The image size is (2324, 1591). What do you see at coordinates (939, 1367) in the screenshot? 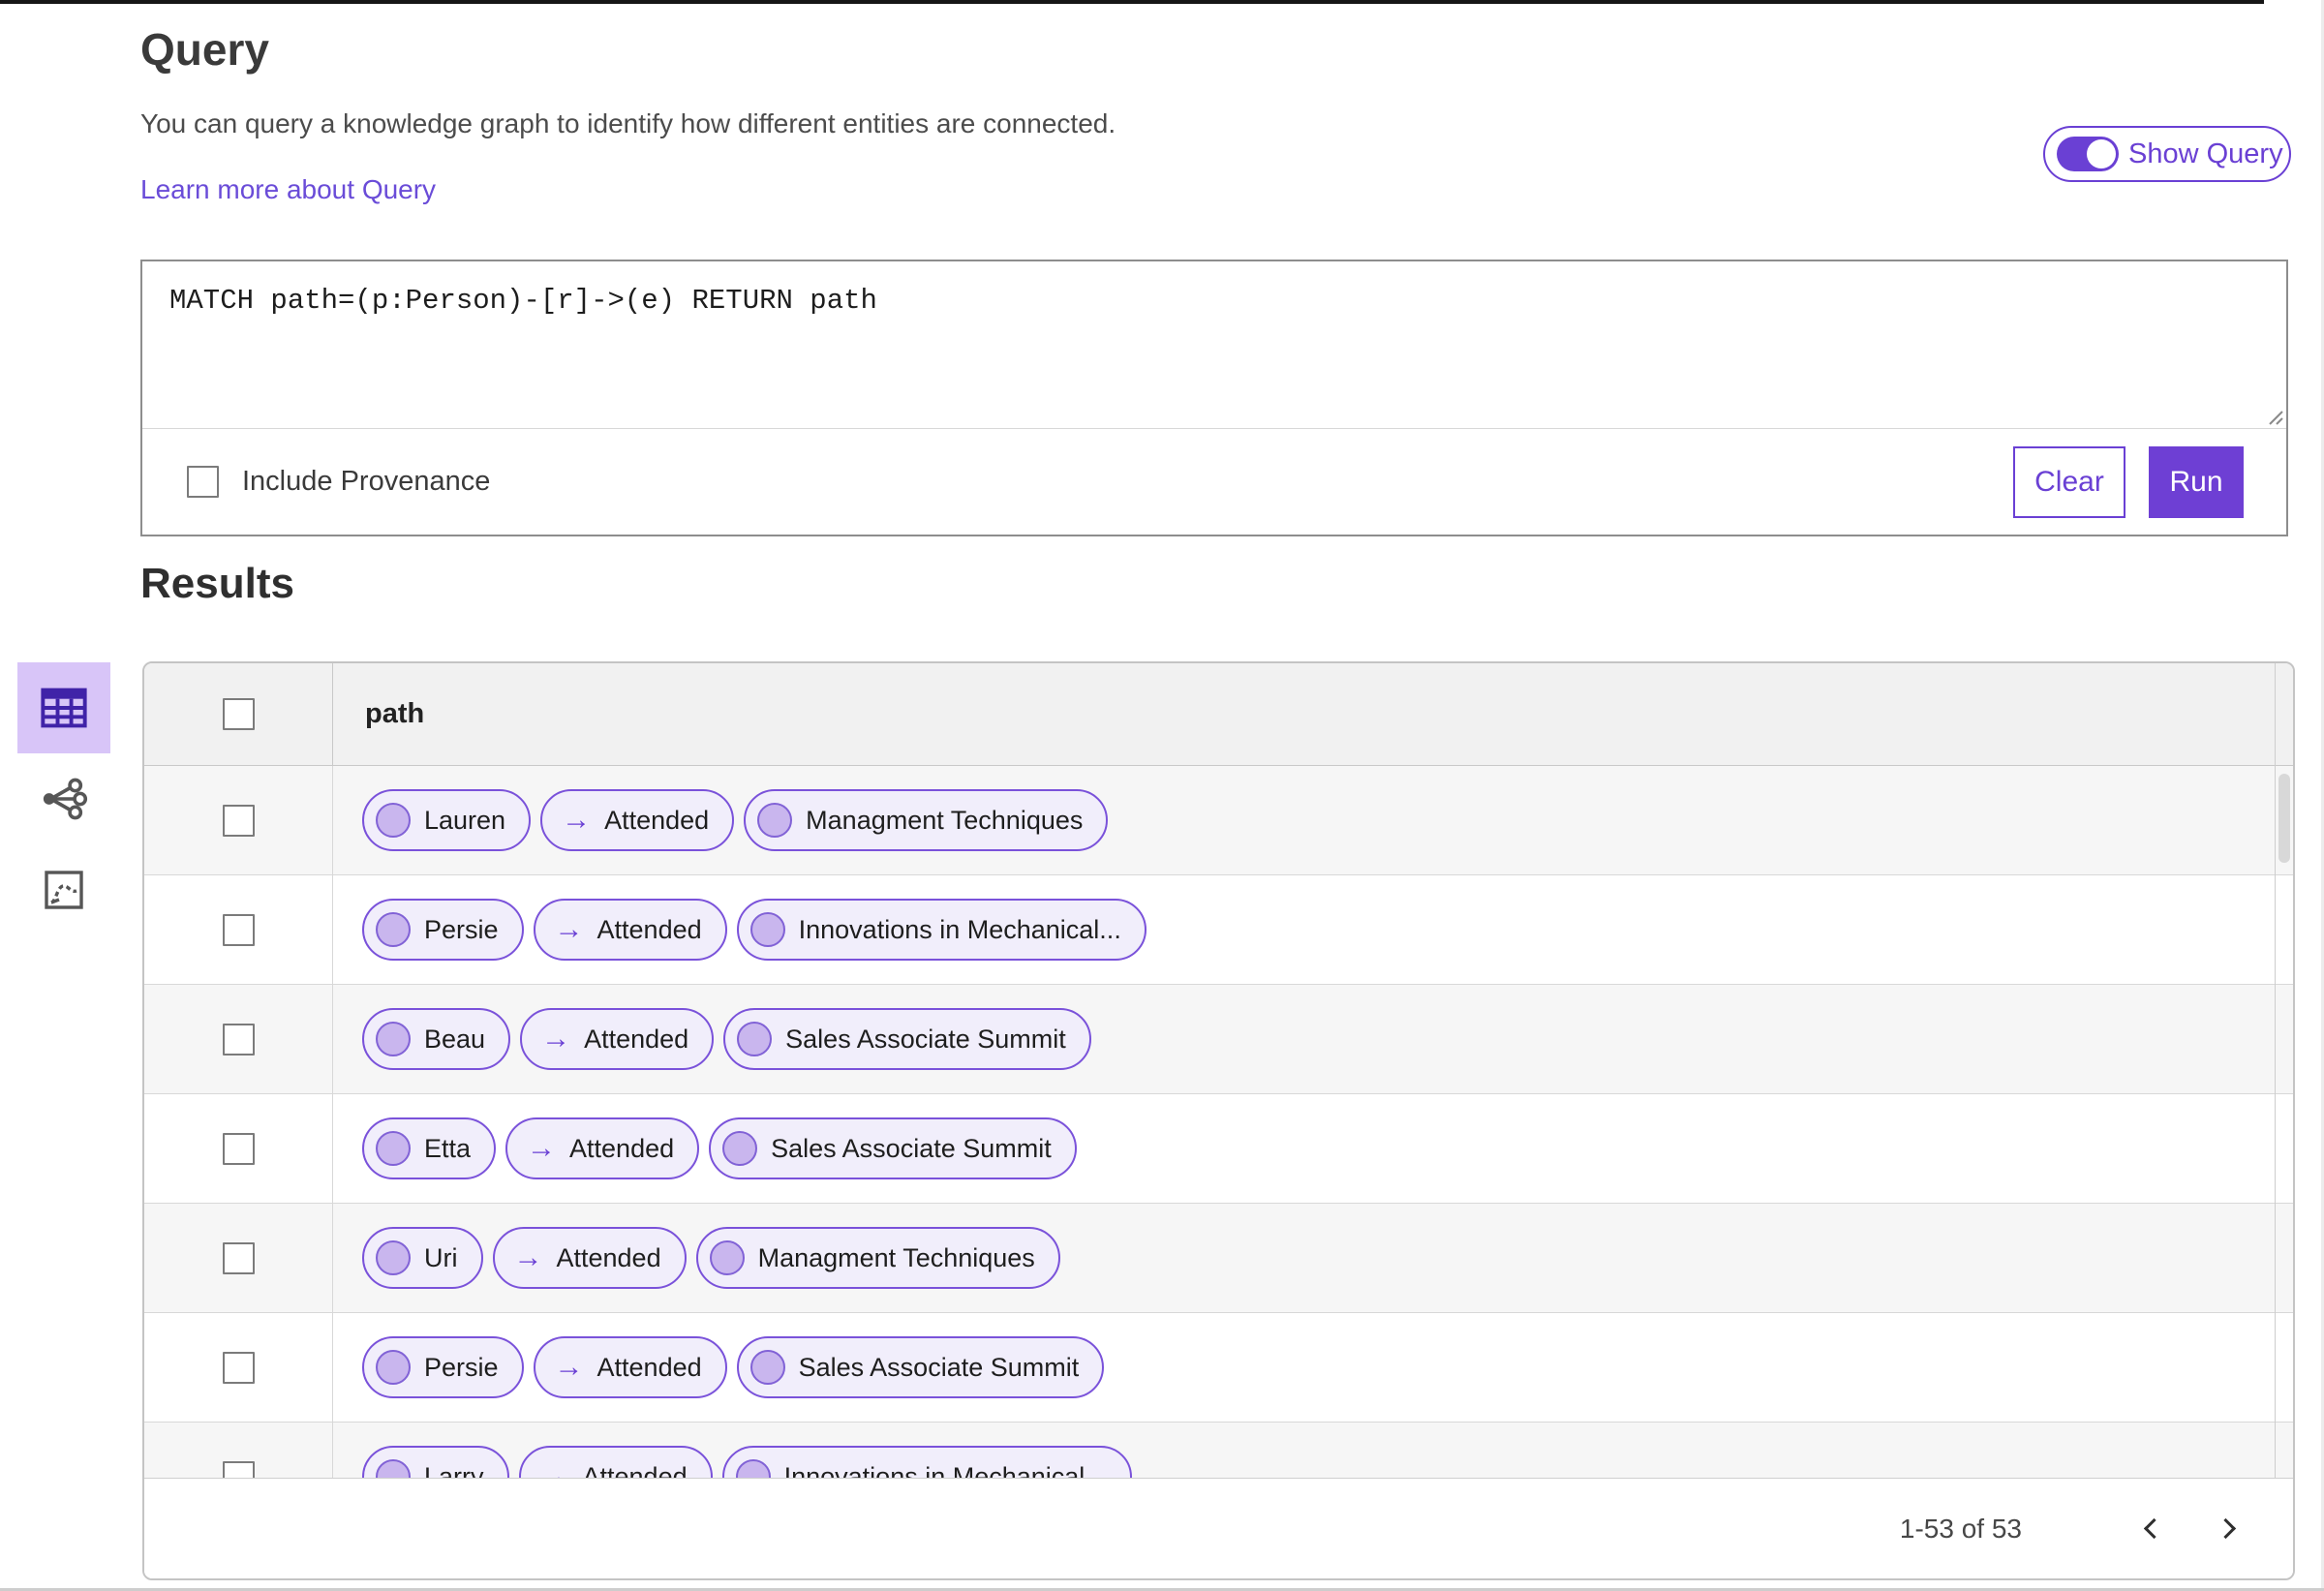
I see `target-node-label: Sales Associate Summit` at bounding box center [939, 1367].